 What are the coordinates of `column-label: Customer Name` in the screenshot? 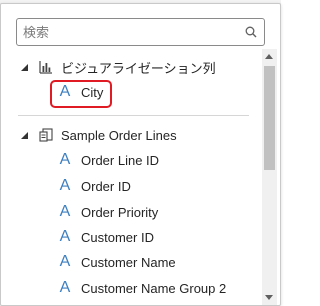 It's located at (128, 262).